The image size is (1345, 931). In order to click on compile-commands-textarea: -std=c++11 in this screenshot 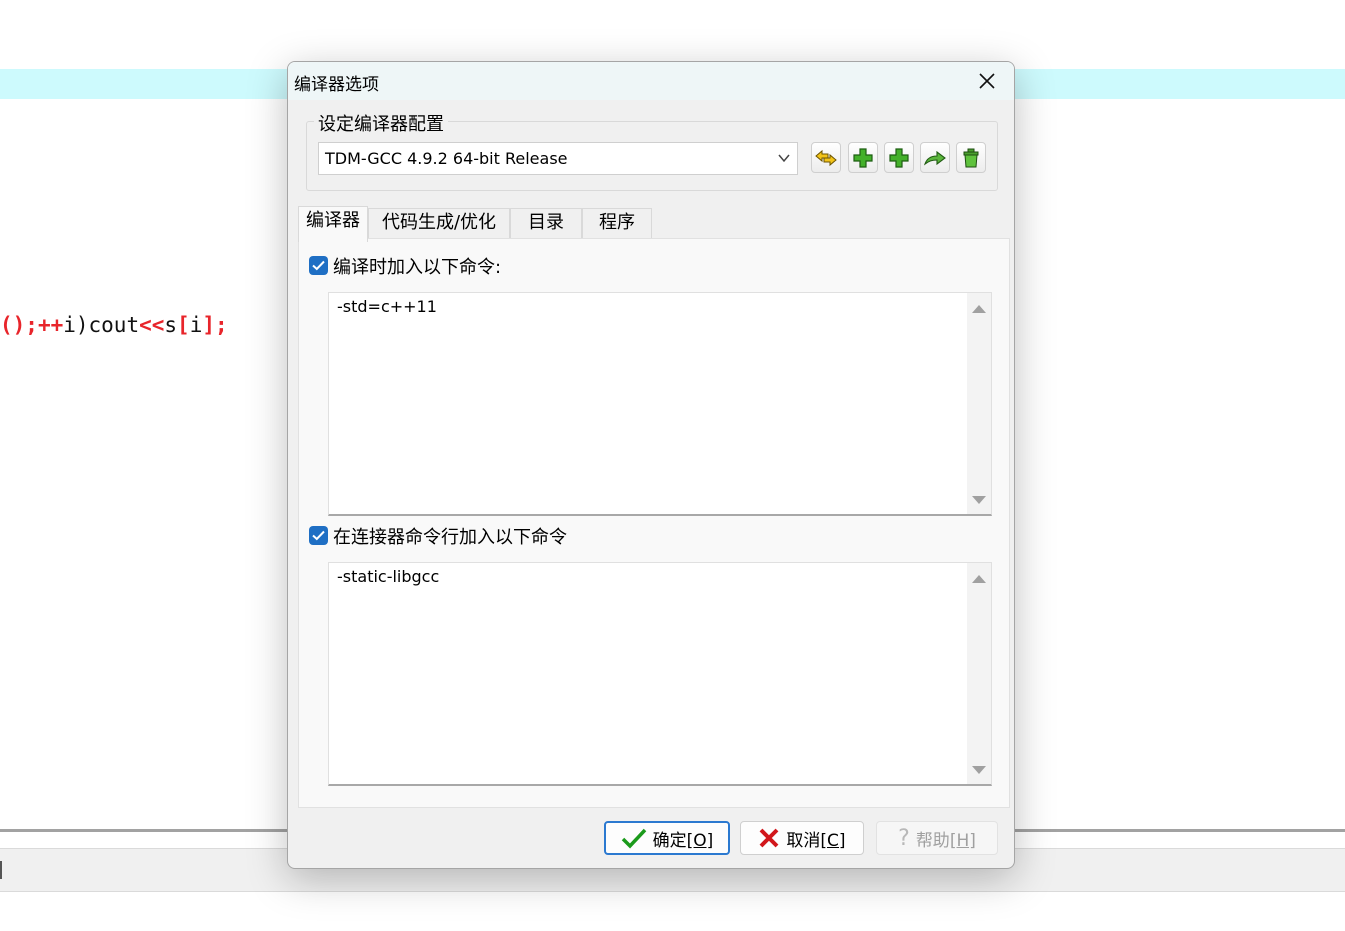, I will do `click(660, 404)`.